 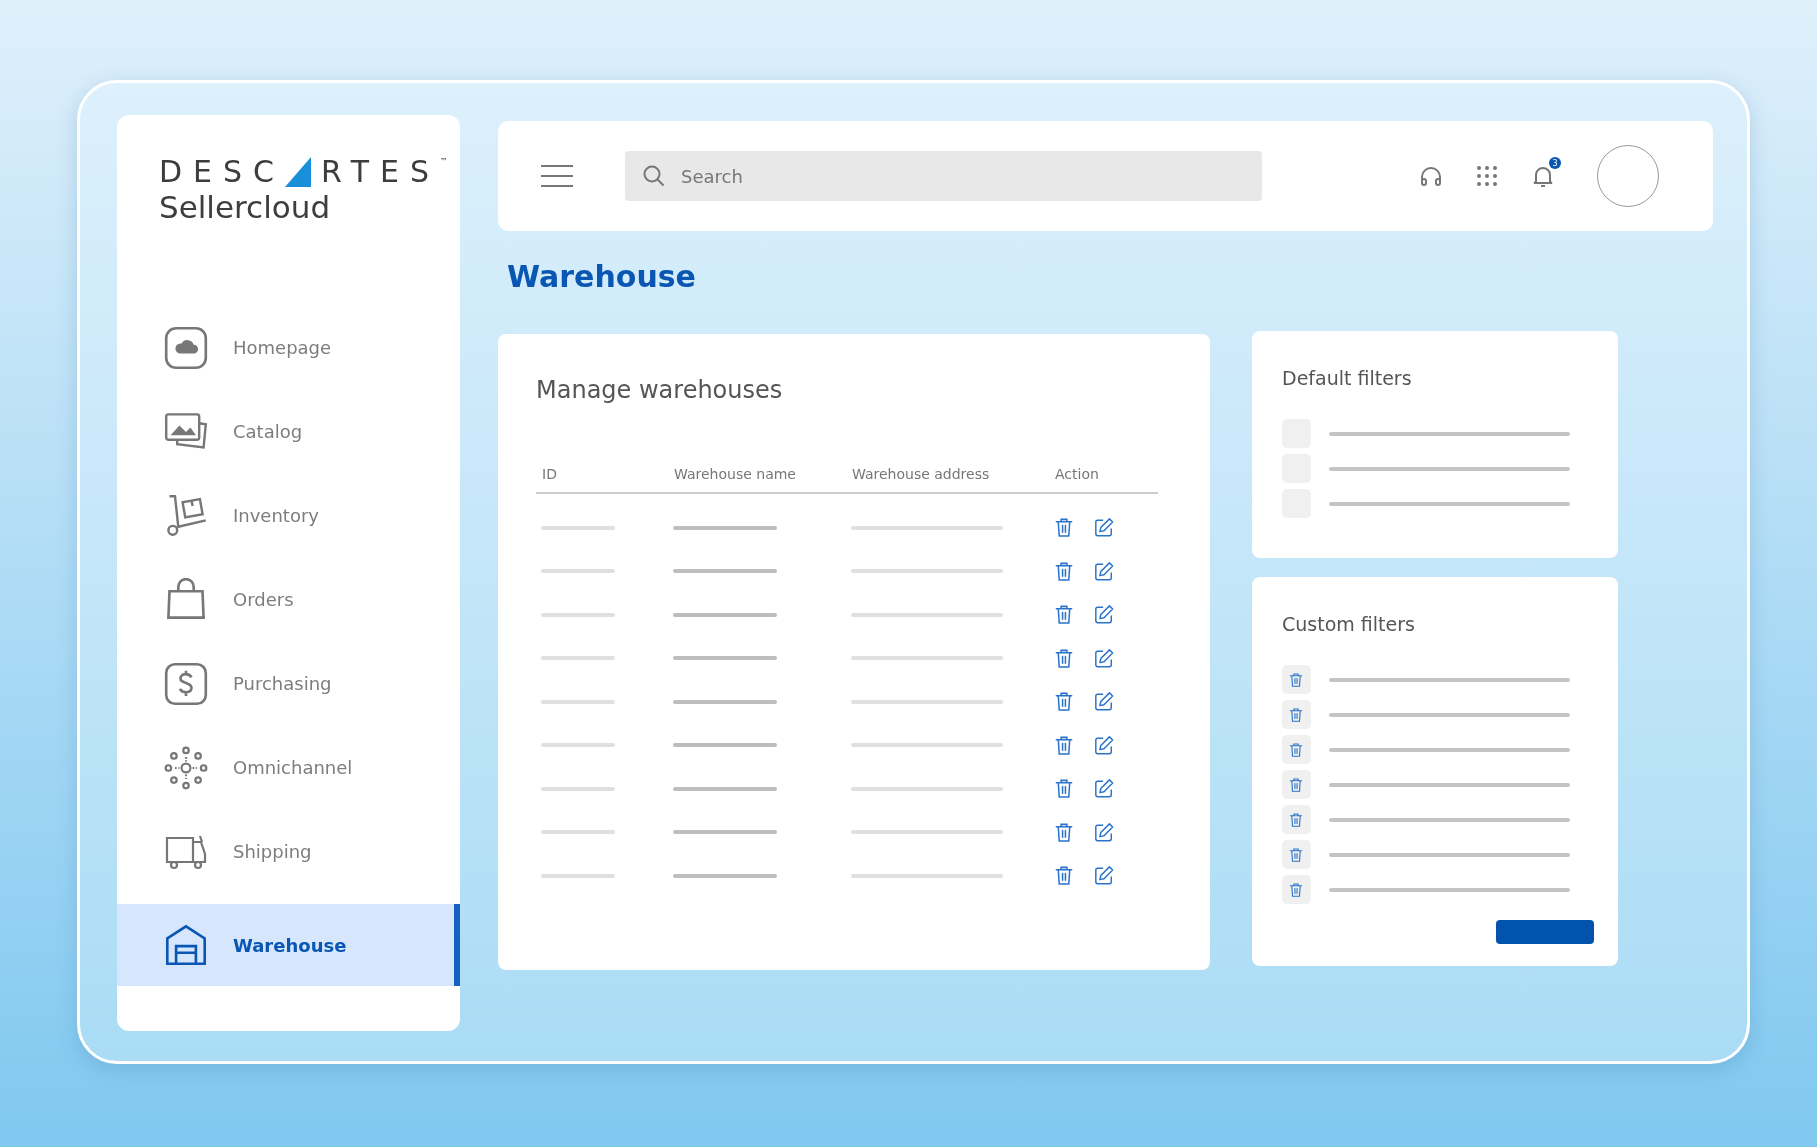 What do you see at coordinates (288, 347) in the screenshot?
I see `nav-item: Homepage` at bounding box center [288, 347].